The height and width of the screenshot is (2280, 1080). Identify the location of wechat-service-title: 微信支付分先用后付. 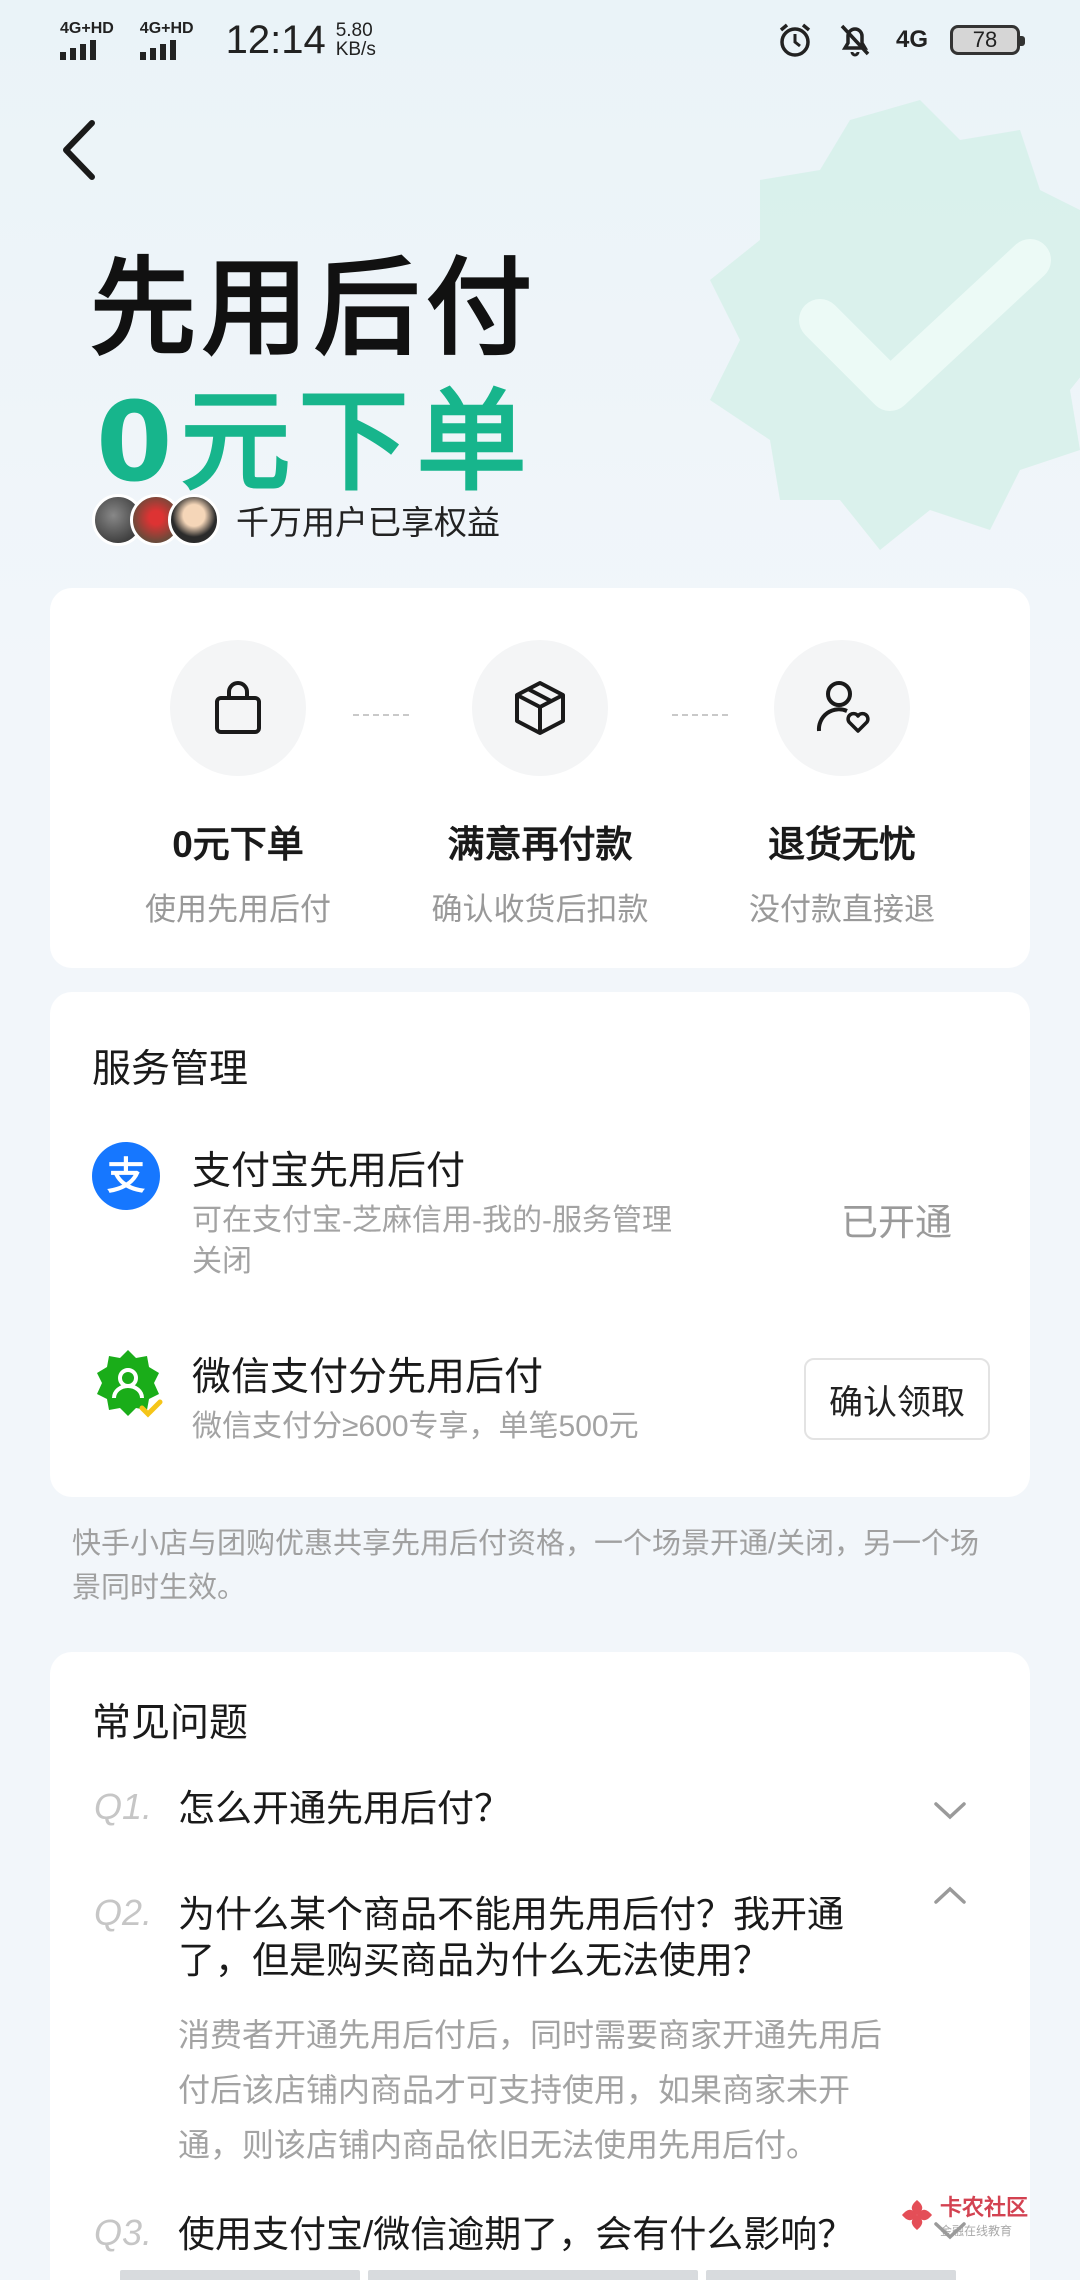
(368, 1377).